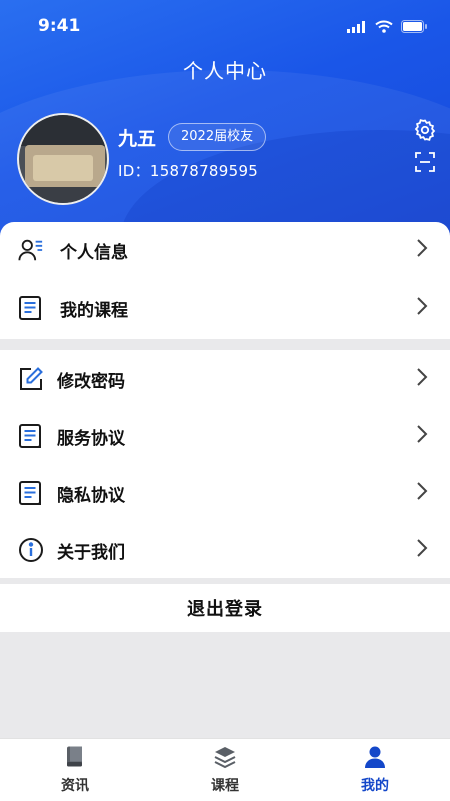 The image size is (450, 801). I want to click on menu-item-about-us: 关于我们, so click(225, 550).